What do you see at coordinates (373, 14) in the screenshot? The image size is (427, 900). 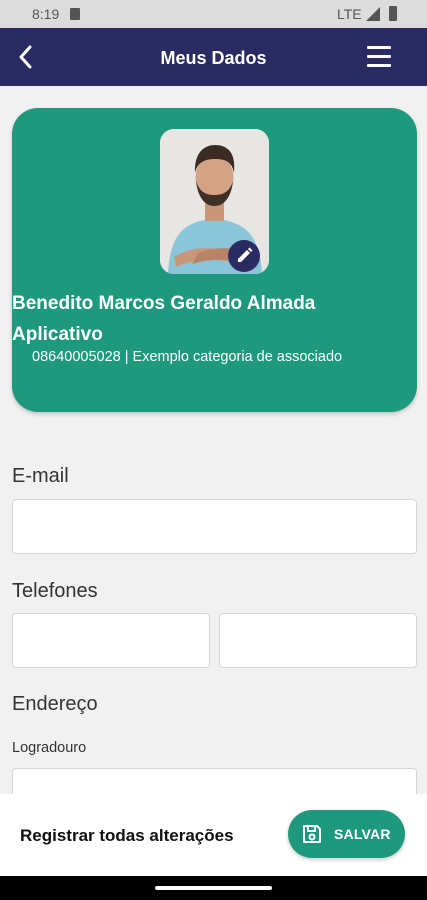 I see `signal-icon` at bounding box center [373, 14].